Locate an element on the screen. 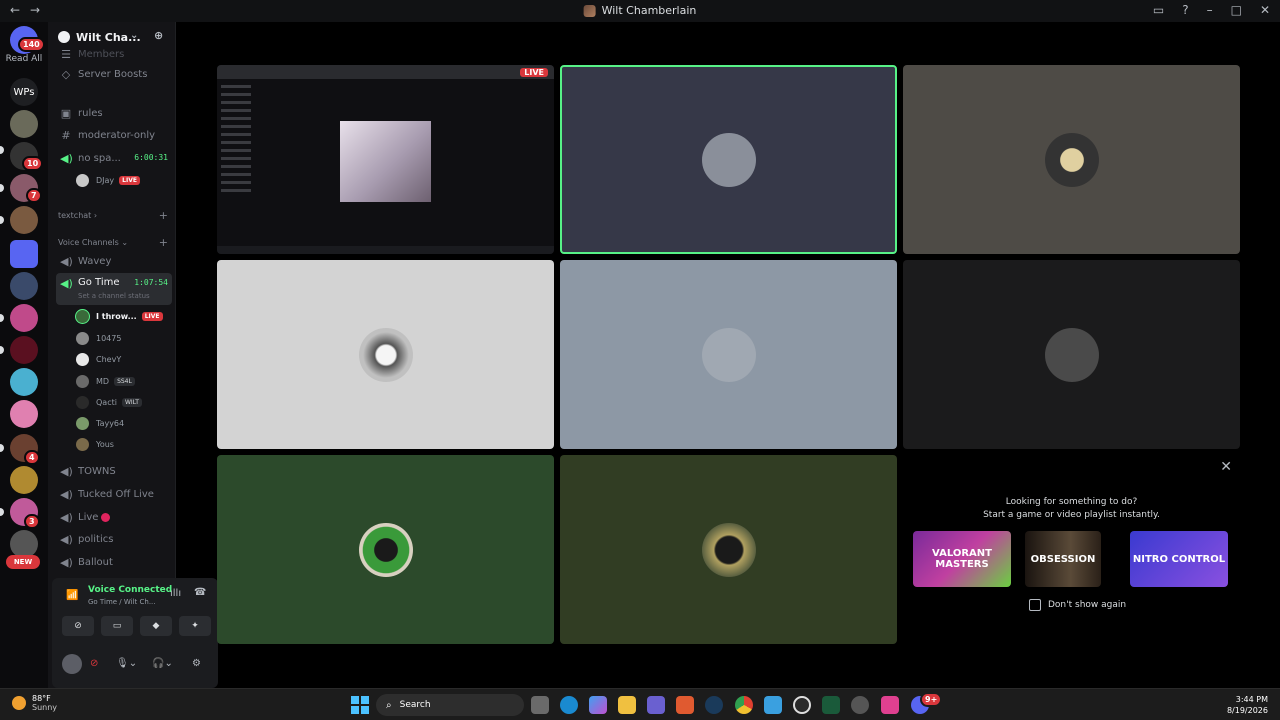 This screenshot has height=720, width=1280. channel-rules: ▣ rules is located at coordinates (114, 113).